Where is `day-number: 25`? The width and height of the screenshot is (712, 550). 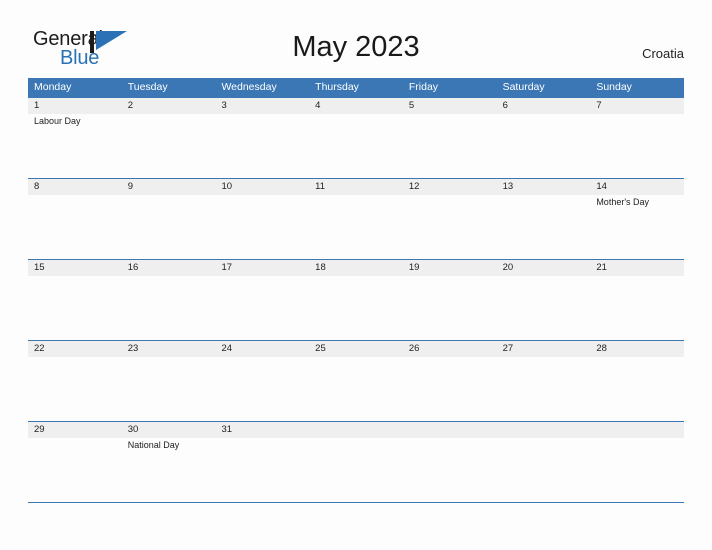 day-number: 25 is located at coordinates (356, 349).